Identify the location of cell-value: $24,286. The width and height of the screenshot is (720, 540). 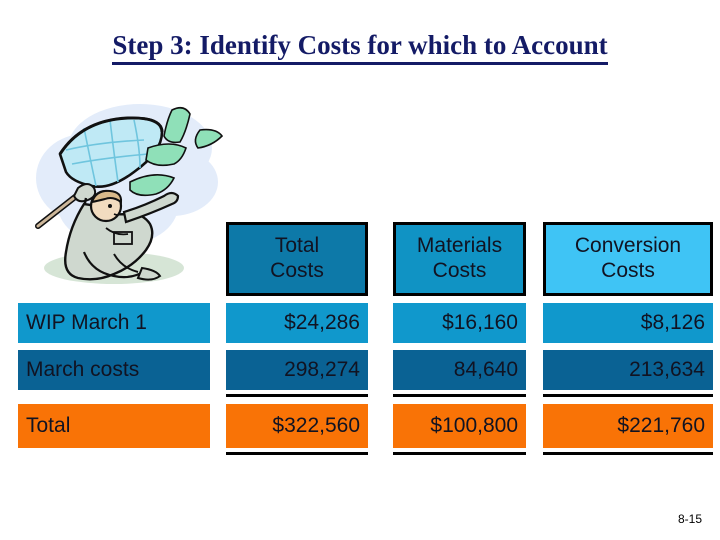
(322, 322).